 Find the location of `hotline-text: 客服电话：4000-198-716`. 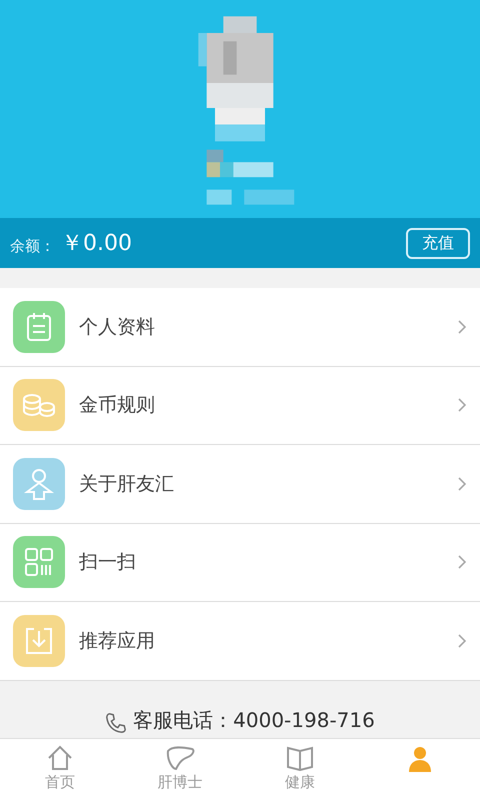

hotline-text: 客服电话：4000-198-716 is located at coordinates (254, 720).